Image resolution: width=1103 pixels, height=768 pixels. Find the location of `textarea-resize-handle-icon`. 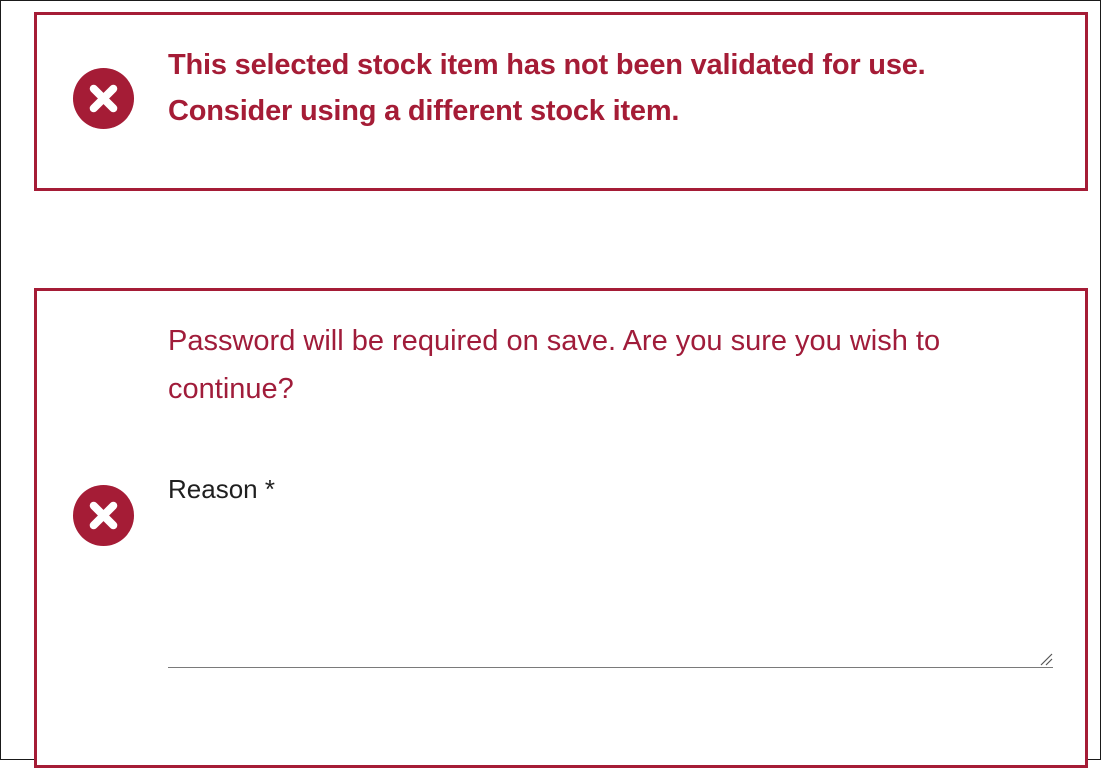

textarea-resize-handle-icon is located at coordinates (1045, 658).